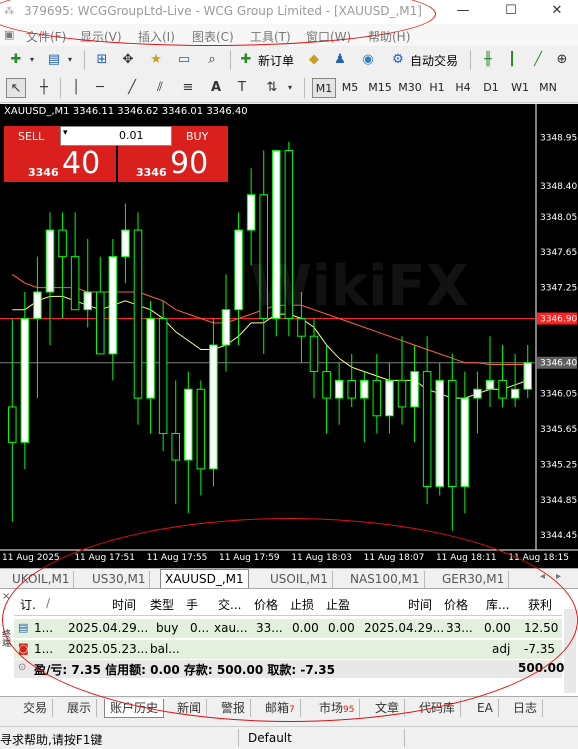 The image size is (578, 749). Describe the element at coordinates (102, 60) in the screenshot. I see `market-watch-icon: ⊞` at that location.